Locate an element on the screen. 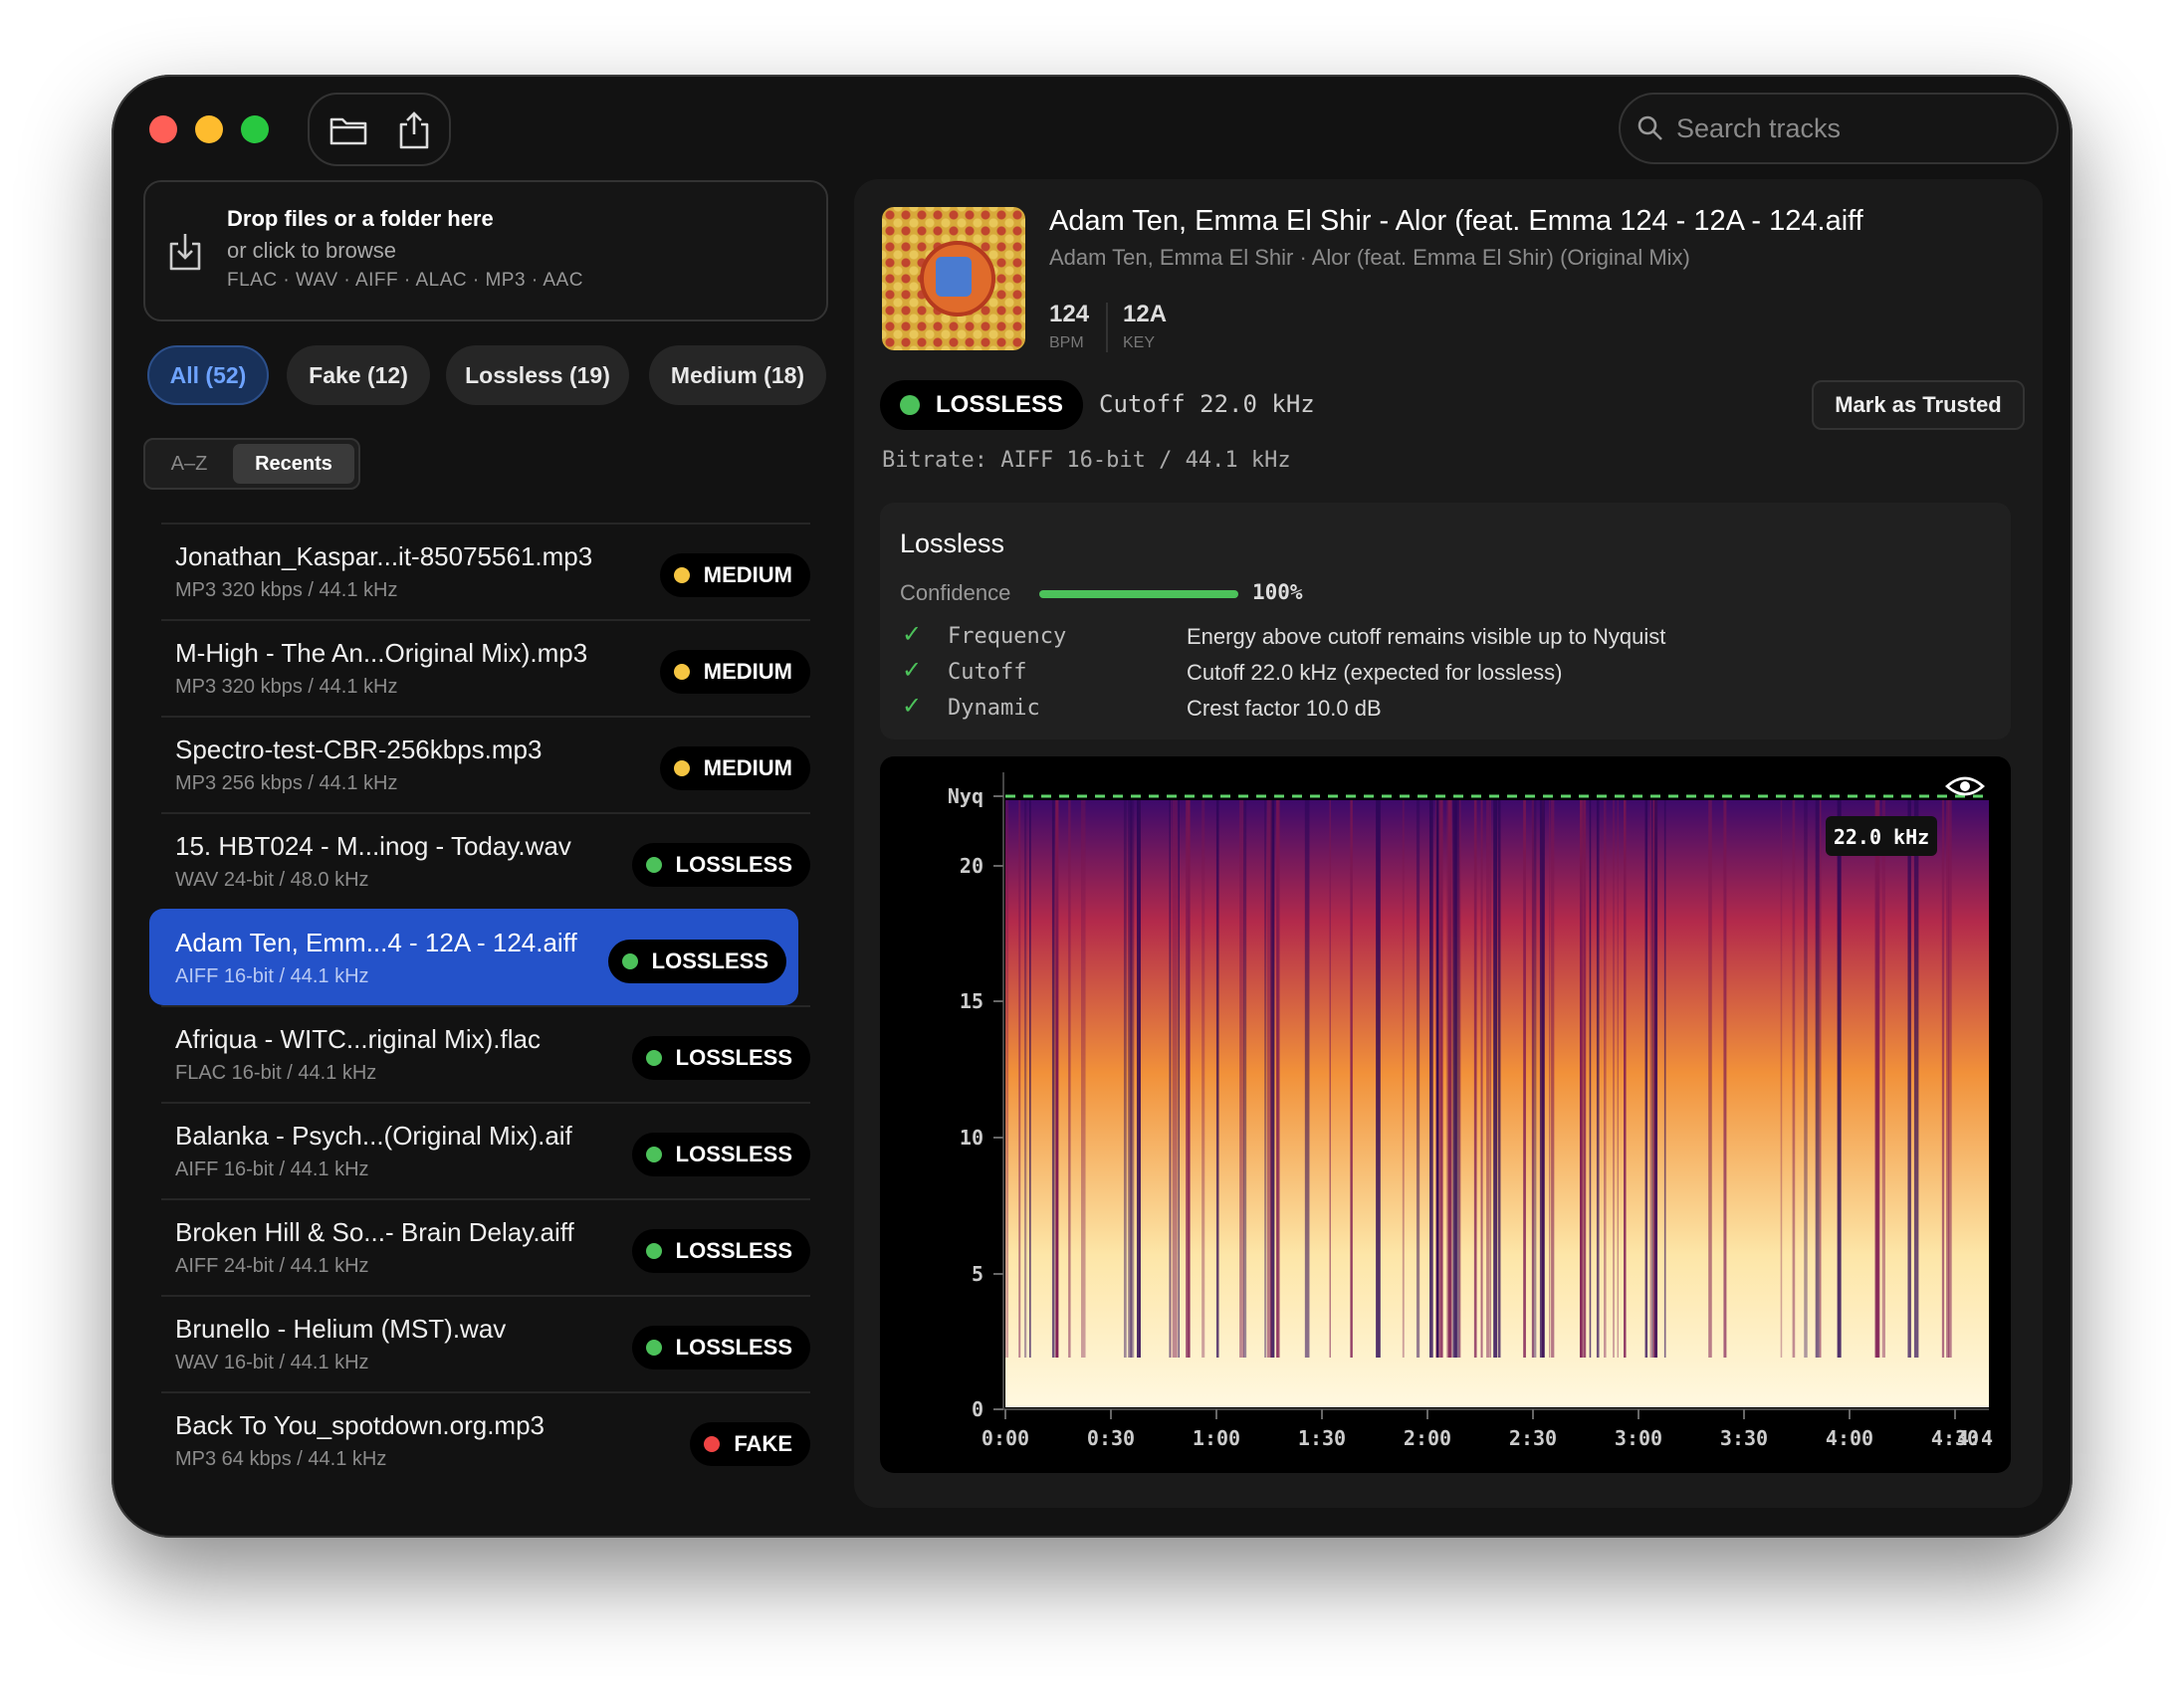  track-format: MP3 256 kbps / 44.1 kHz is located at coordinates (286, 783).